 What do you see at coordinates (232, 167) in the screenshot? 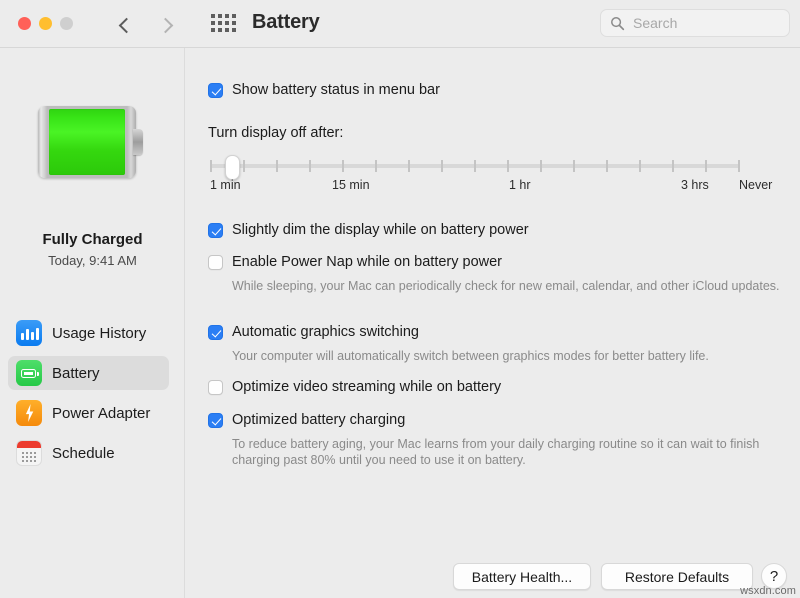
I see `slider-thumb` at bounding box center [232, 167].